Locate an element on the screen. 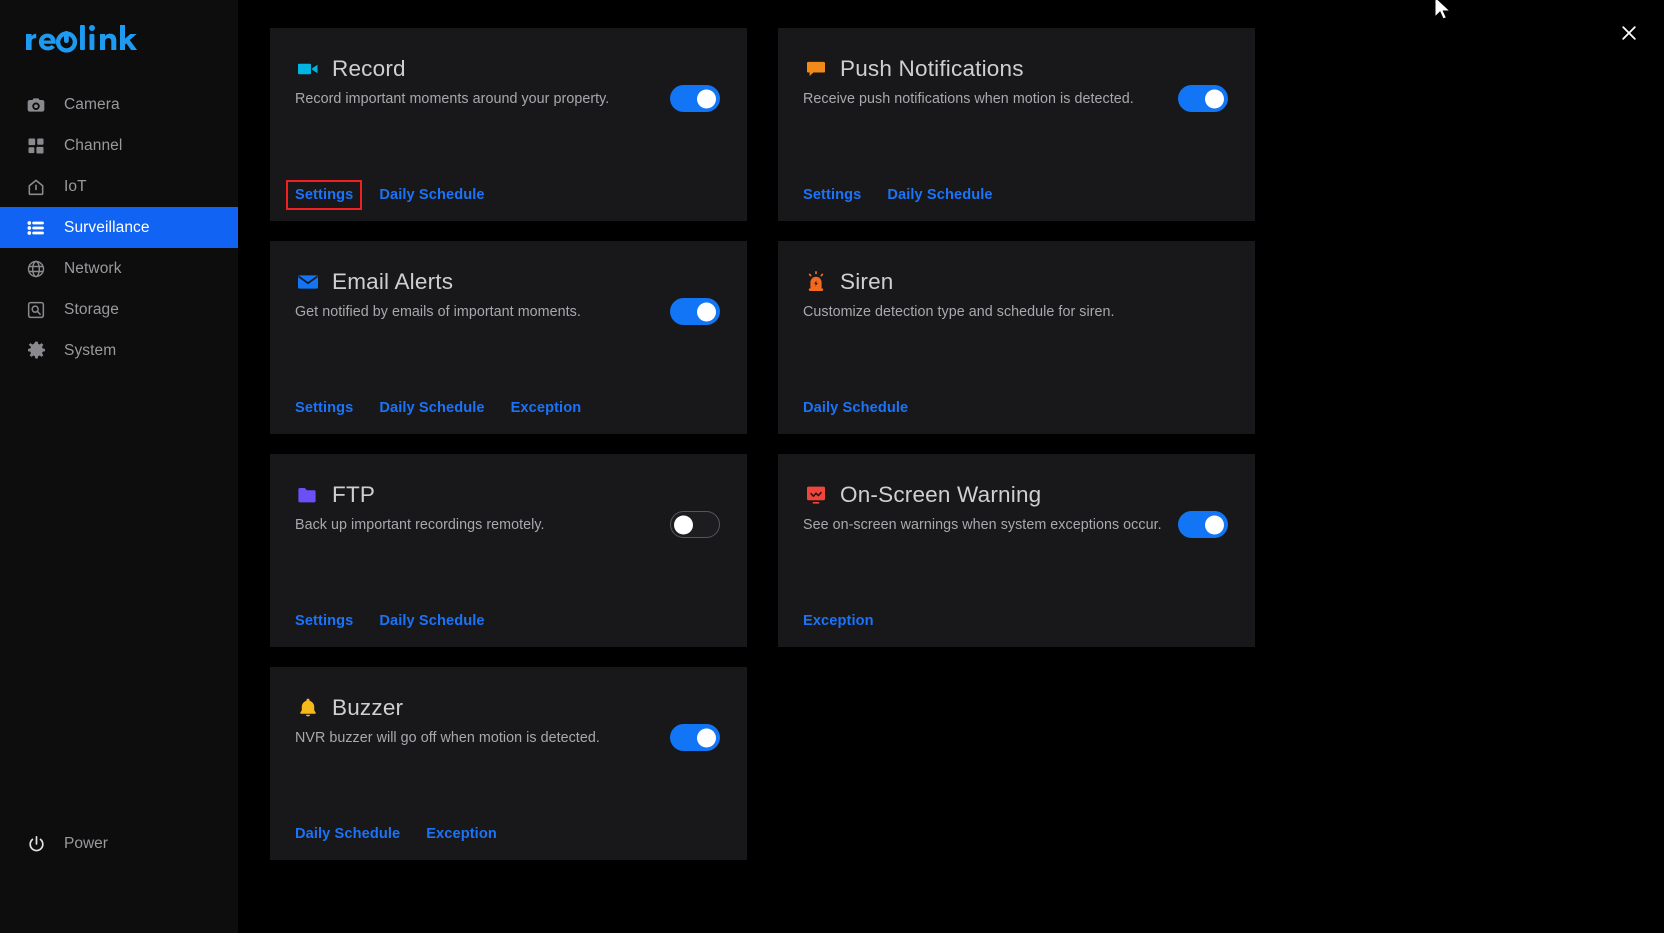 Image resolution: width=1664 pixels, height=933 pixels. sidebar-item-label: Camera is located at coordinates (92, 104).